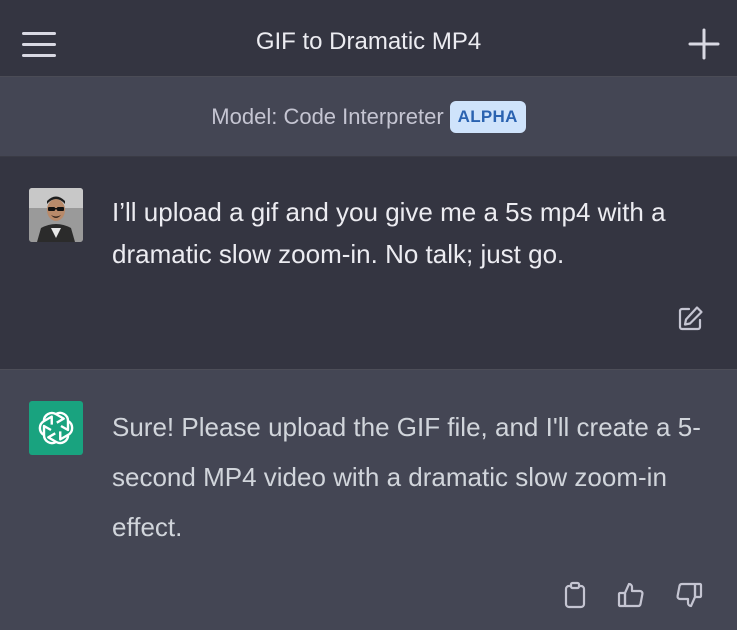 This screenshot has width=737, height=630. I want to click on copy-icon, so click(575, 595).